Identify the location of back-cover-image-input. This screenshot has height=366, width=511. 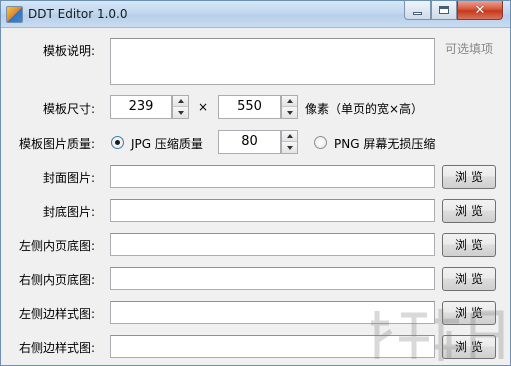
(272, 210).